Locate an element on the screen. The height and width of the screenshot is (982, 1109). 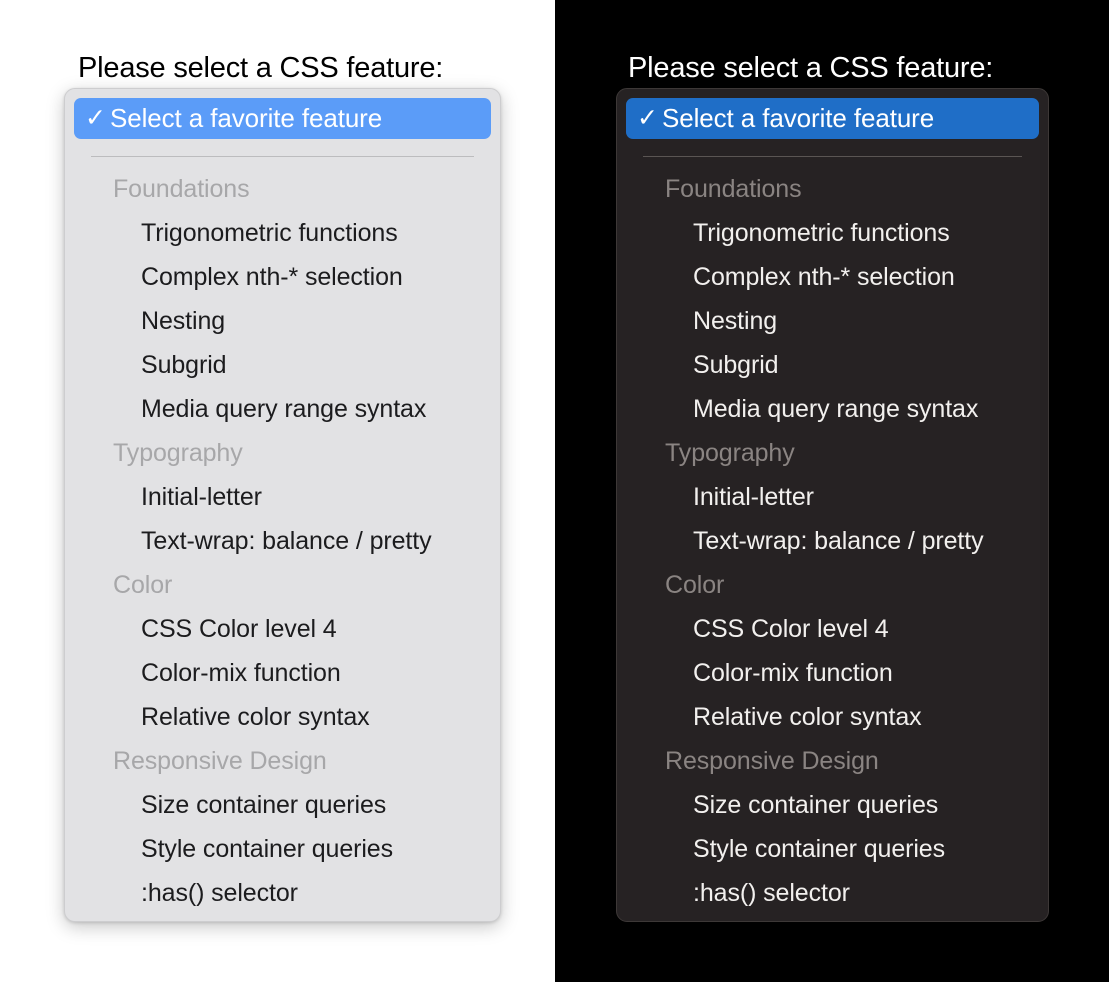
page-title: Please select a CSS feature: is located at coordinates (261, 68).